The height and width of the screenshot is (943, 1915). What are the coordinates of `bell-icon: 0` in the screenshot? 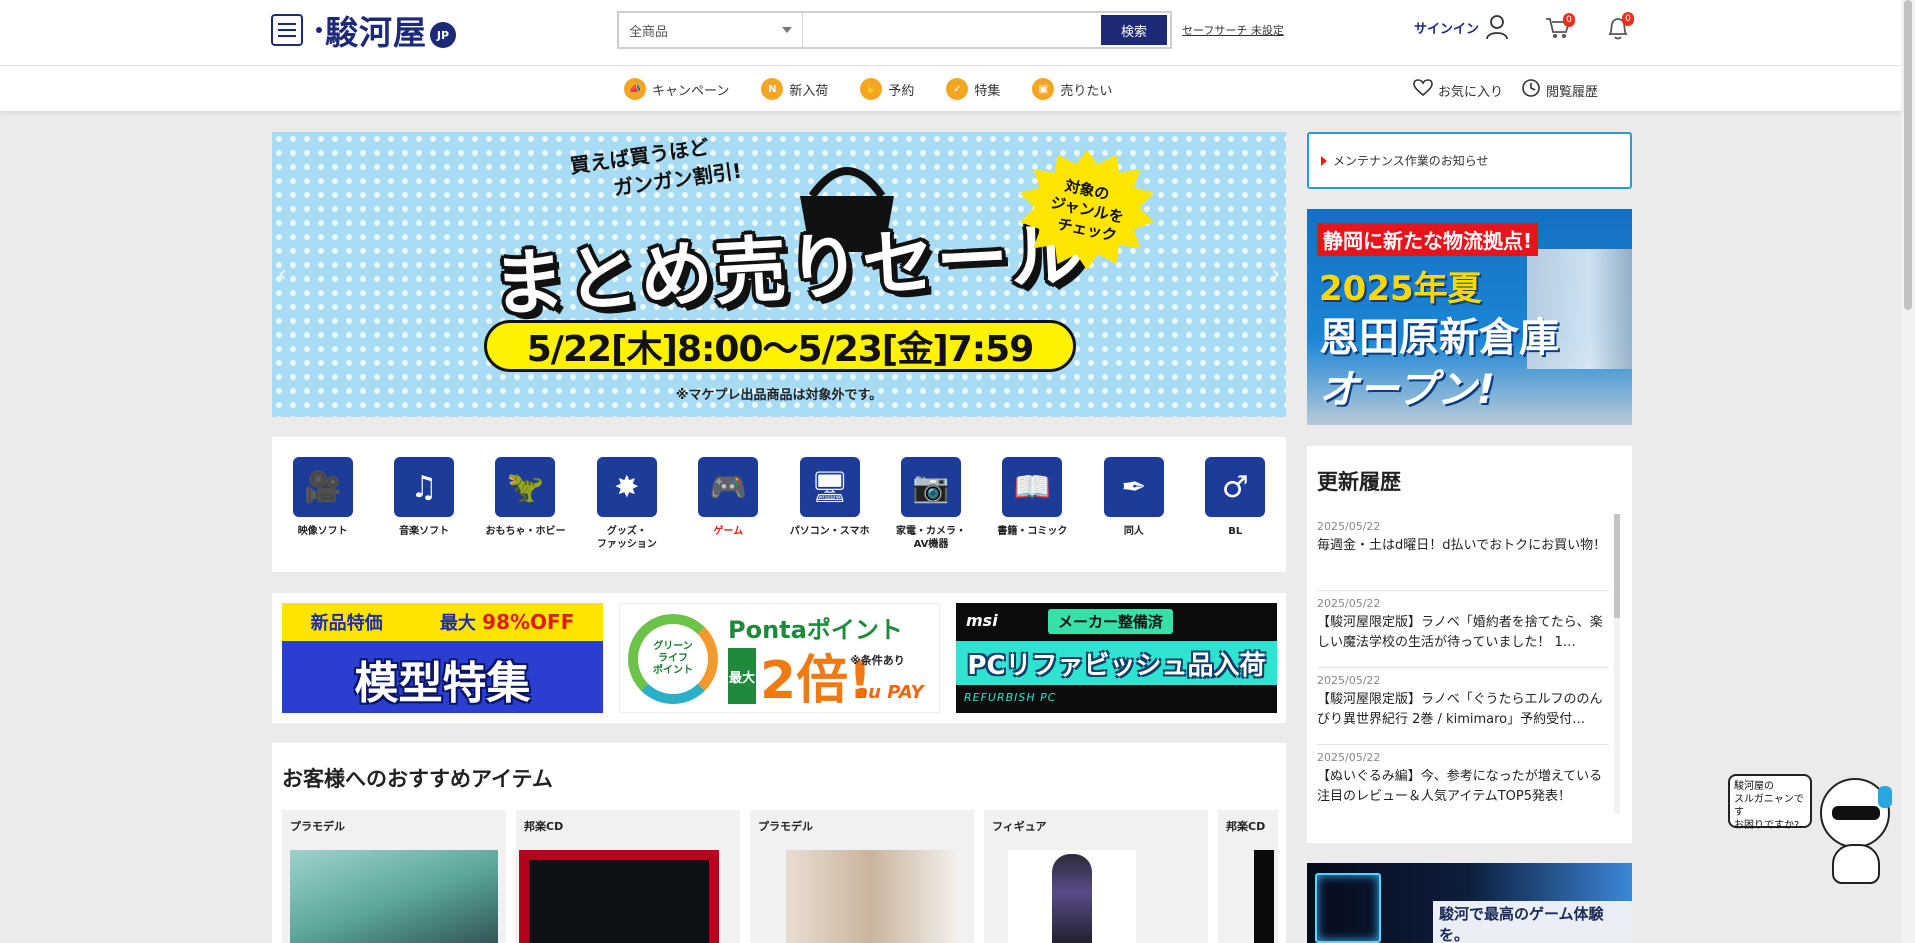 It's located at (1620, 26).